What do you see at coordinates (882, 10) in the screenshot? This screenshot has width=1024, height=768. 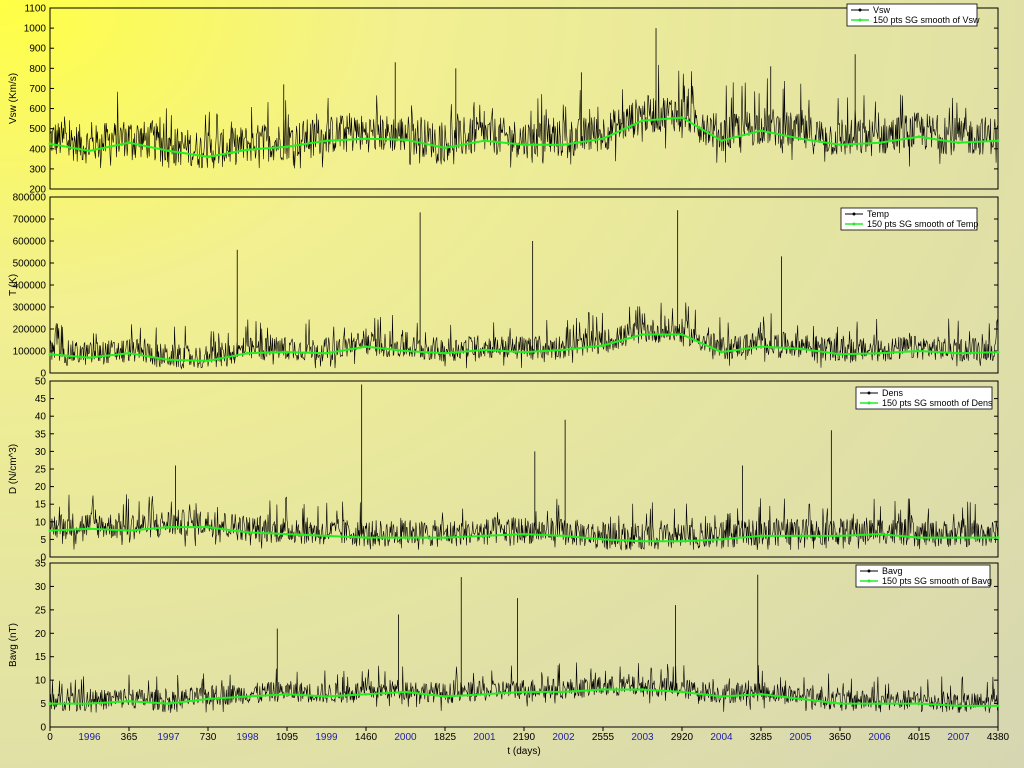 I see `legend-label: Vsw` at bounding box center [882, 10].